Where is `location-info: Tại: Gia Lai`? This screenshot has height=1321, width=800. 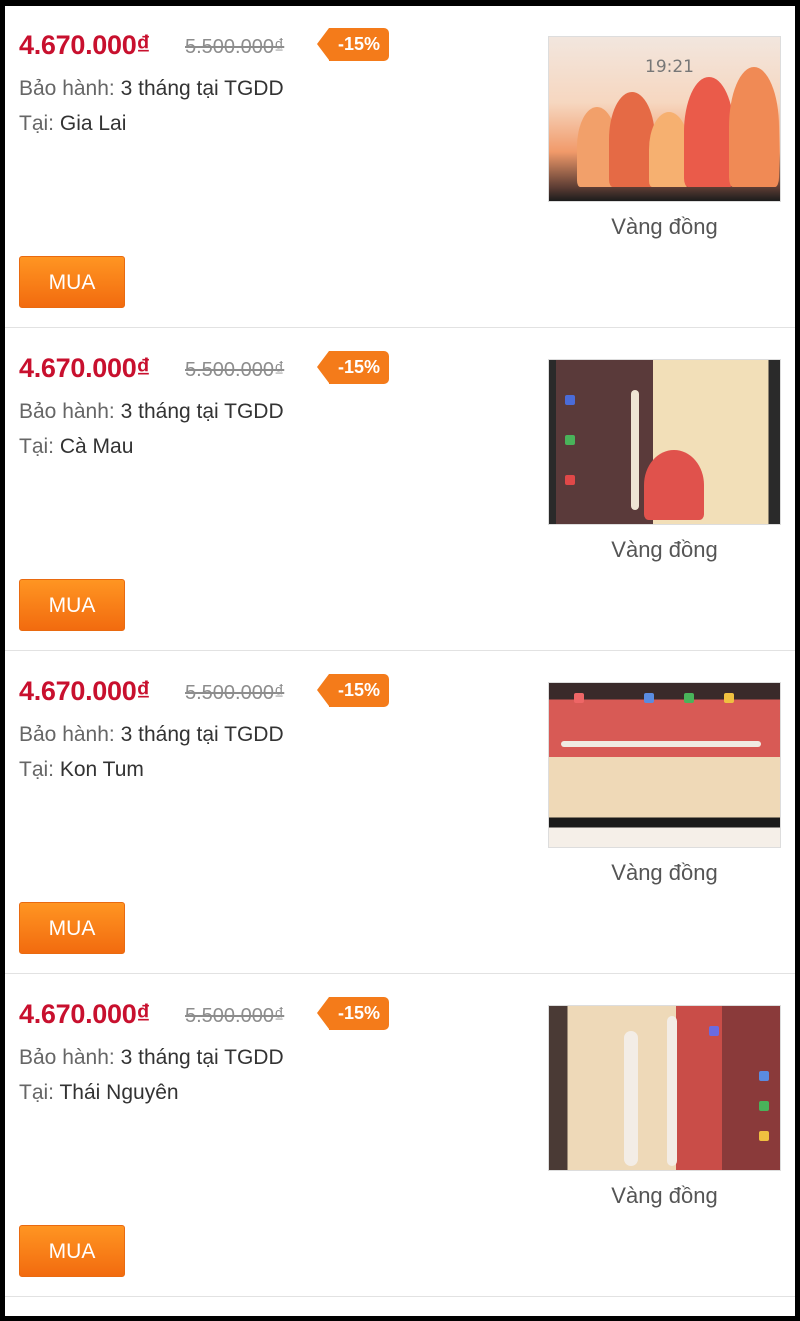 location-info: Tại: Gia Lai is located at coordinates (72, 124).